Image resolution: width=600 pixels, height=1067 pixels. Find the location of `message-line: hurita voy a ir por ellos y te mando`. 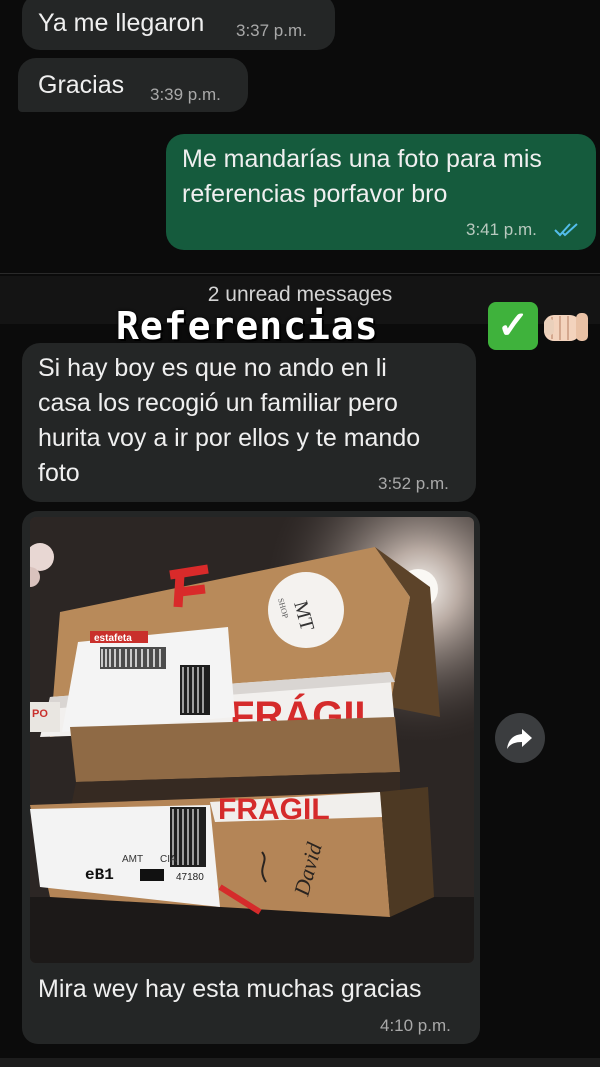

message-line: hurita voy a ir por ellos y te mando is located at coordinates (229, 438).